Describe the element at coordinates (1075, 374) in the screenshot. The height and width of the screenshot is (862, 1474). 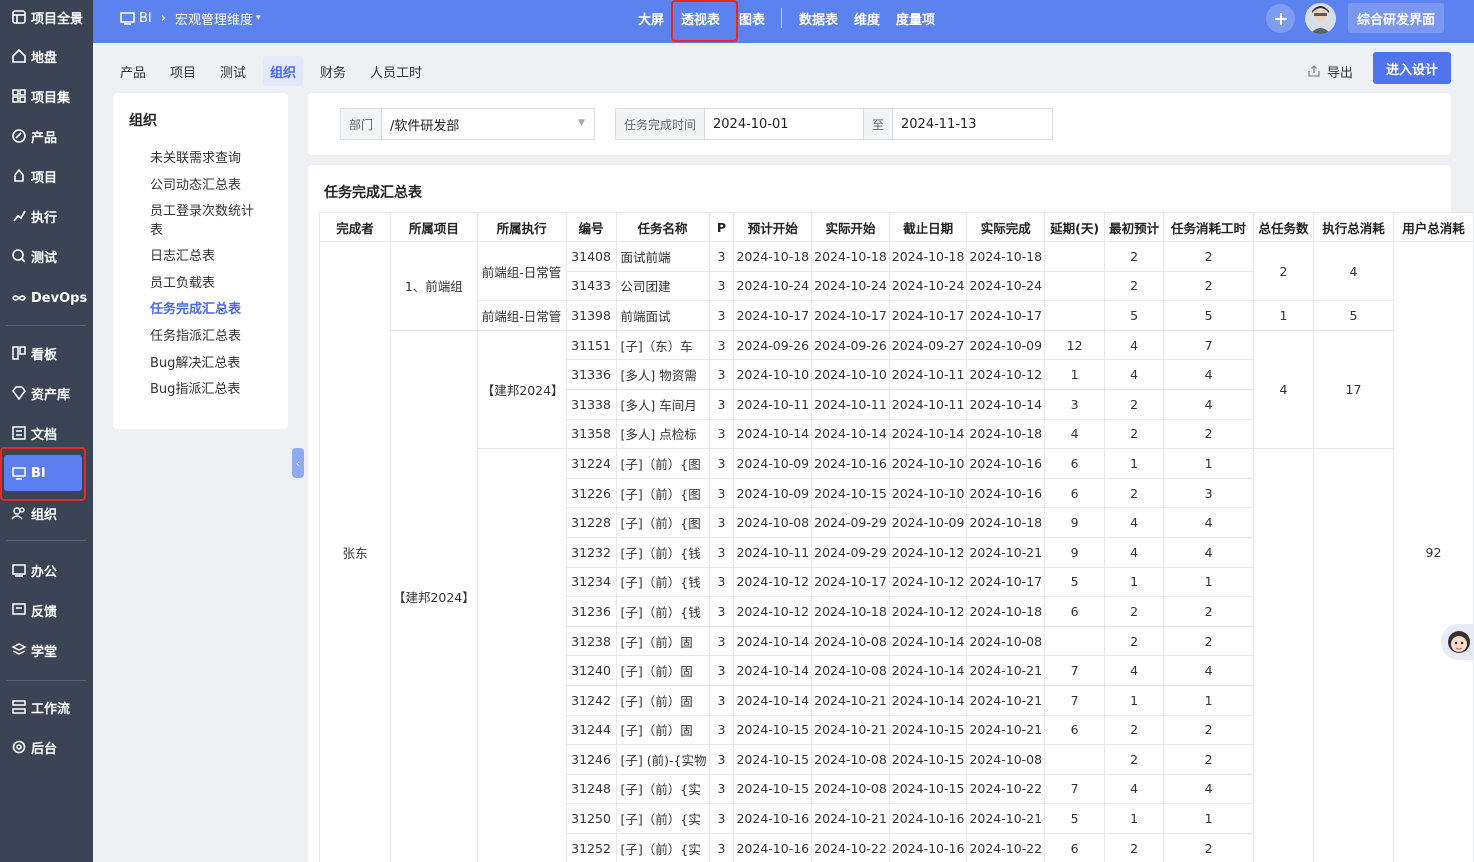
I see `delay-cell: 1` at that location.